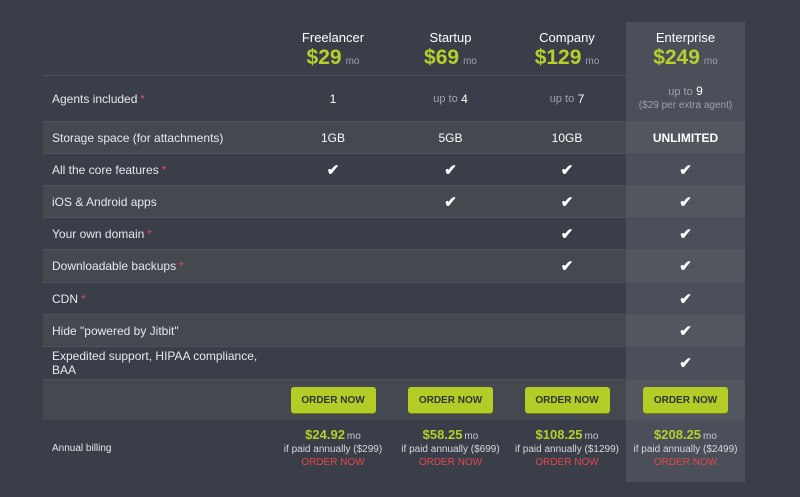 The height and width of the screenshot is (497, 800). I want to click on feature-row-backups: Downloadable backups * ✔ ✔, so click(394, 265).